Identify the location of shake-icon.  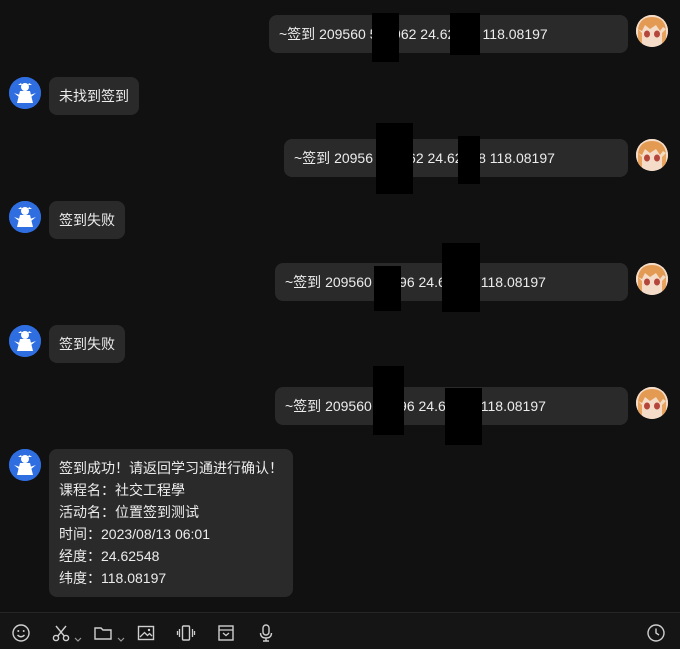
(186, 633).